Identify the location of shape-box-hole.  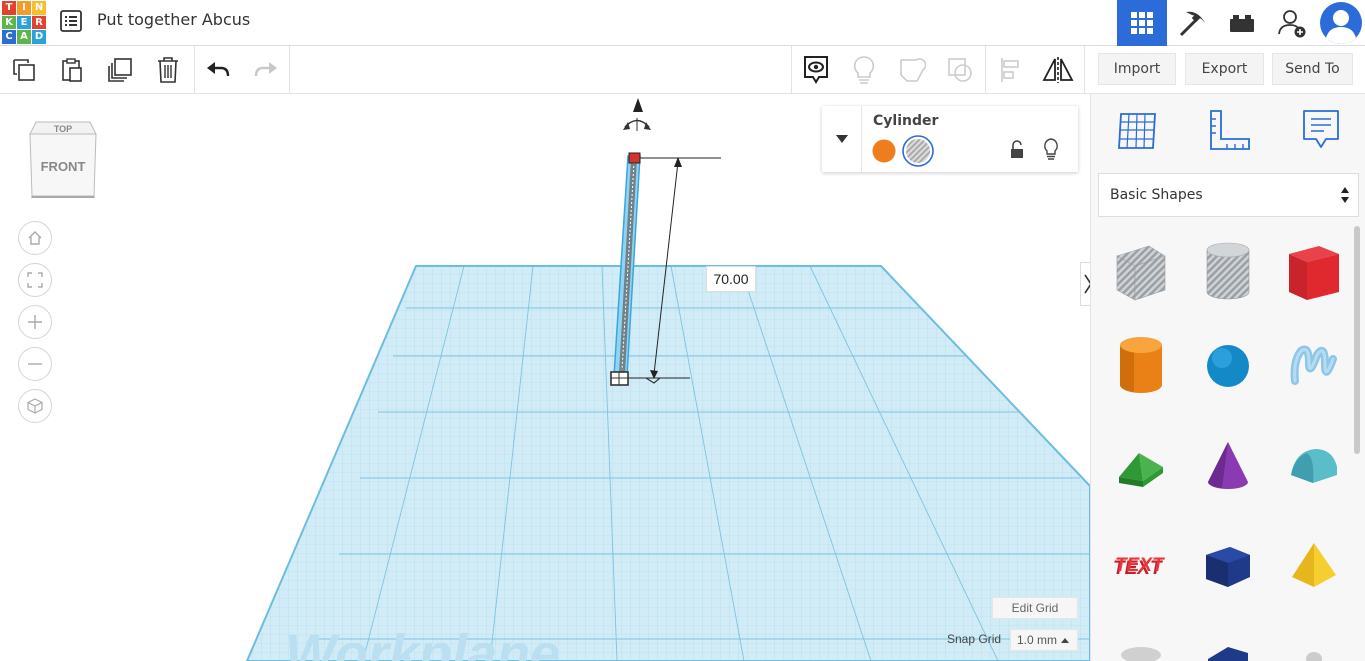
(1141, 271).